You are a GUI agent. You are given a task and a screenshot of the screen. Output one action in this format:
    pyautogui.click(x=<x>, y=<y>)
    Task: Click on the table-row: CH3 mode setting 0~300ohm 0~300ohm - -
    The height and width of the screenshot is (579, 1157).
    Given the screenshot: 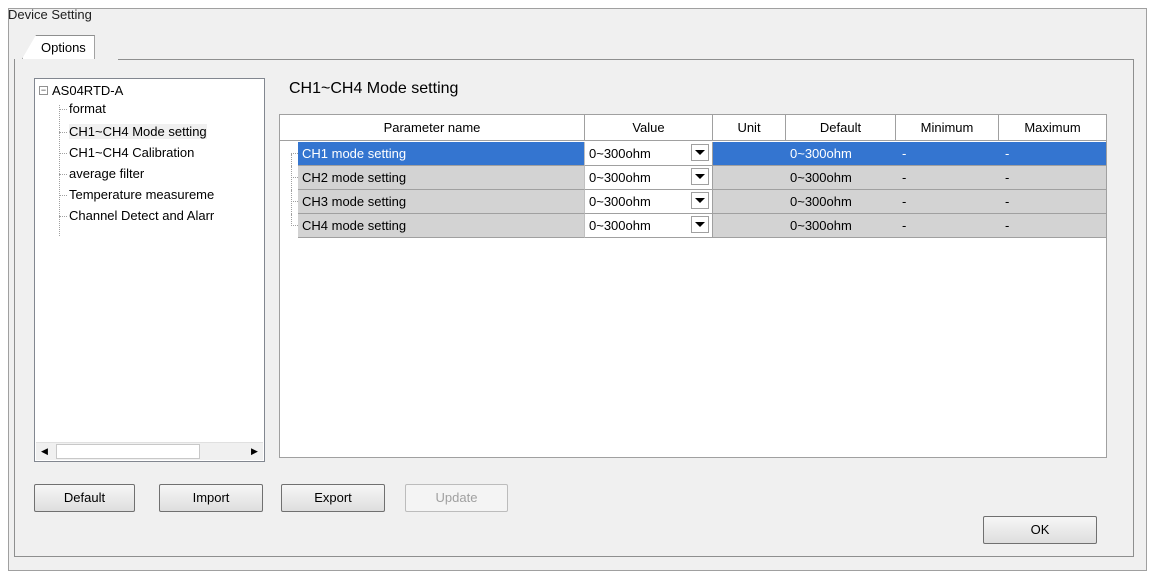 What is the action you would take?
    pyautogui.click(x=693, y=202)
    